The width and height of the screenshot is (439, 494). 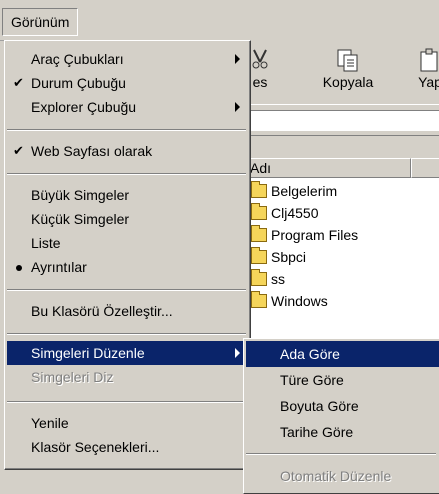 I want to click on list-item: Sbpci, so click(x=278, y=257).